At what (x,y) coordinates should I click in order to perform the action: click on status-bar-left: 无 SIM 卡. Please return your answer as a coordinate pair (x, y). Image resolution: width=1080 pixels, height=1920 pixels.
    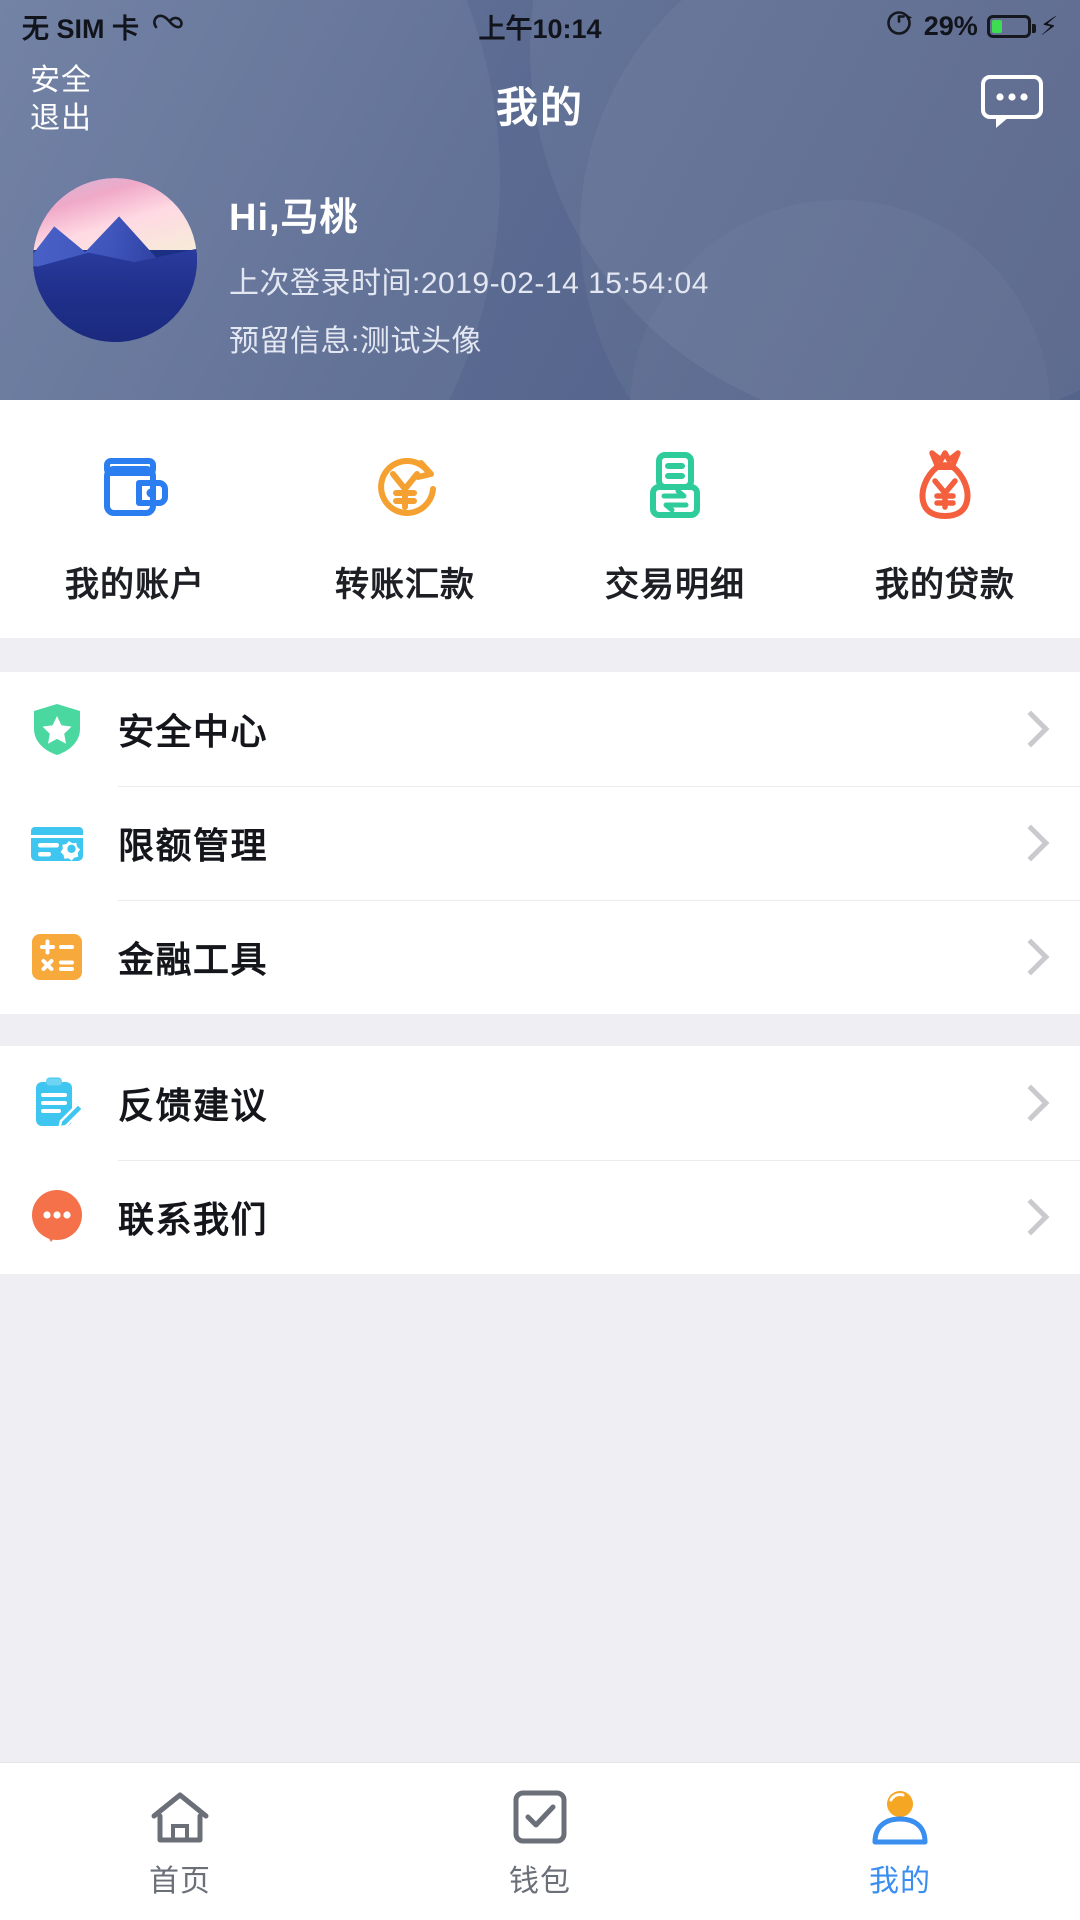
    Looking at the image, I should click on (103, 26).